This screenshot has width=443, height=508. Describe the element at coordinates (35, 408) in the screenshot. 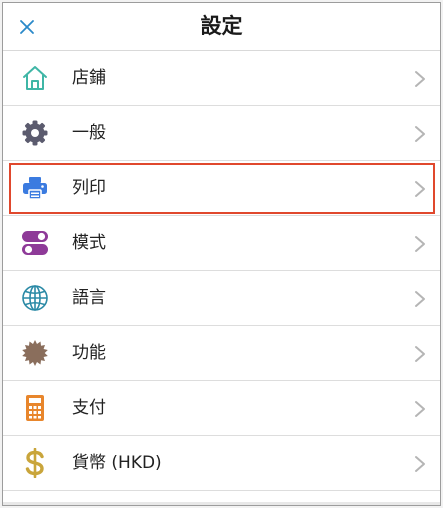

I see `calculator-icon` at that location.